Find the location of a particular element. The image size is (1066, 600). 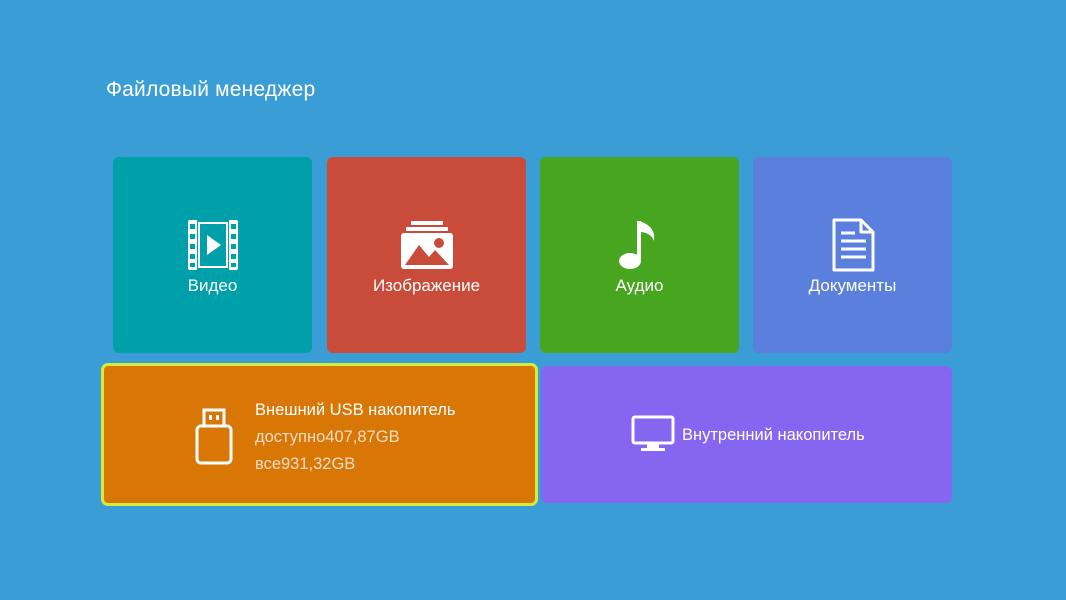

internal-storage-tile: Внутренний накопитель is located at coordinates (746, 434).